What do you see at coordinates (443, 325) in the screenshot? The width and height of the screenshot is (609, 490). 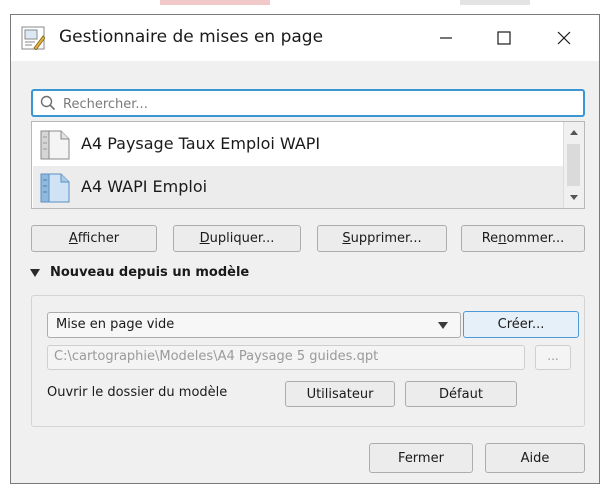 I see `chevron-down-icon` at bounding box center [443, 325].